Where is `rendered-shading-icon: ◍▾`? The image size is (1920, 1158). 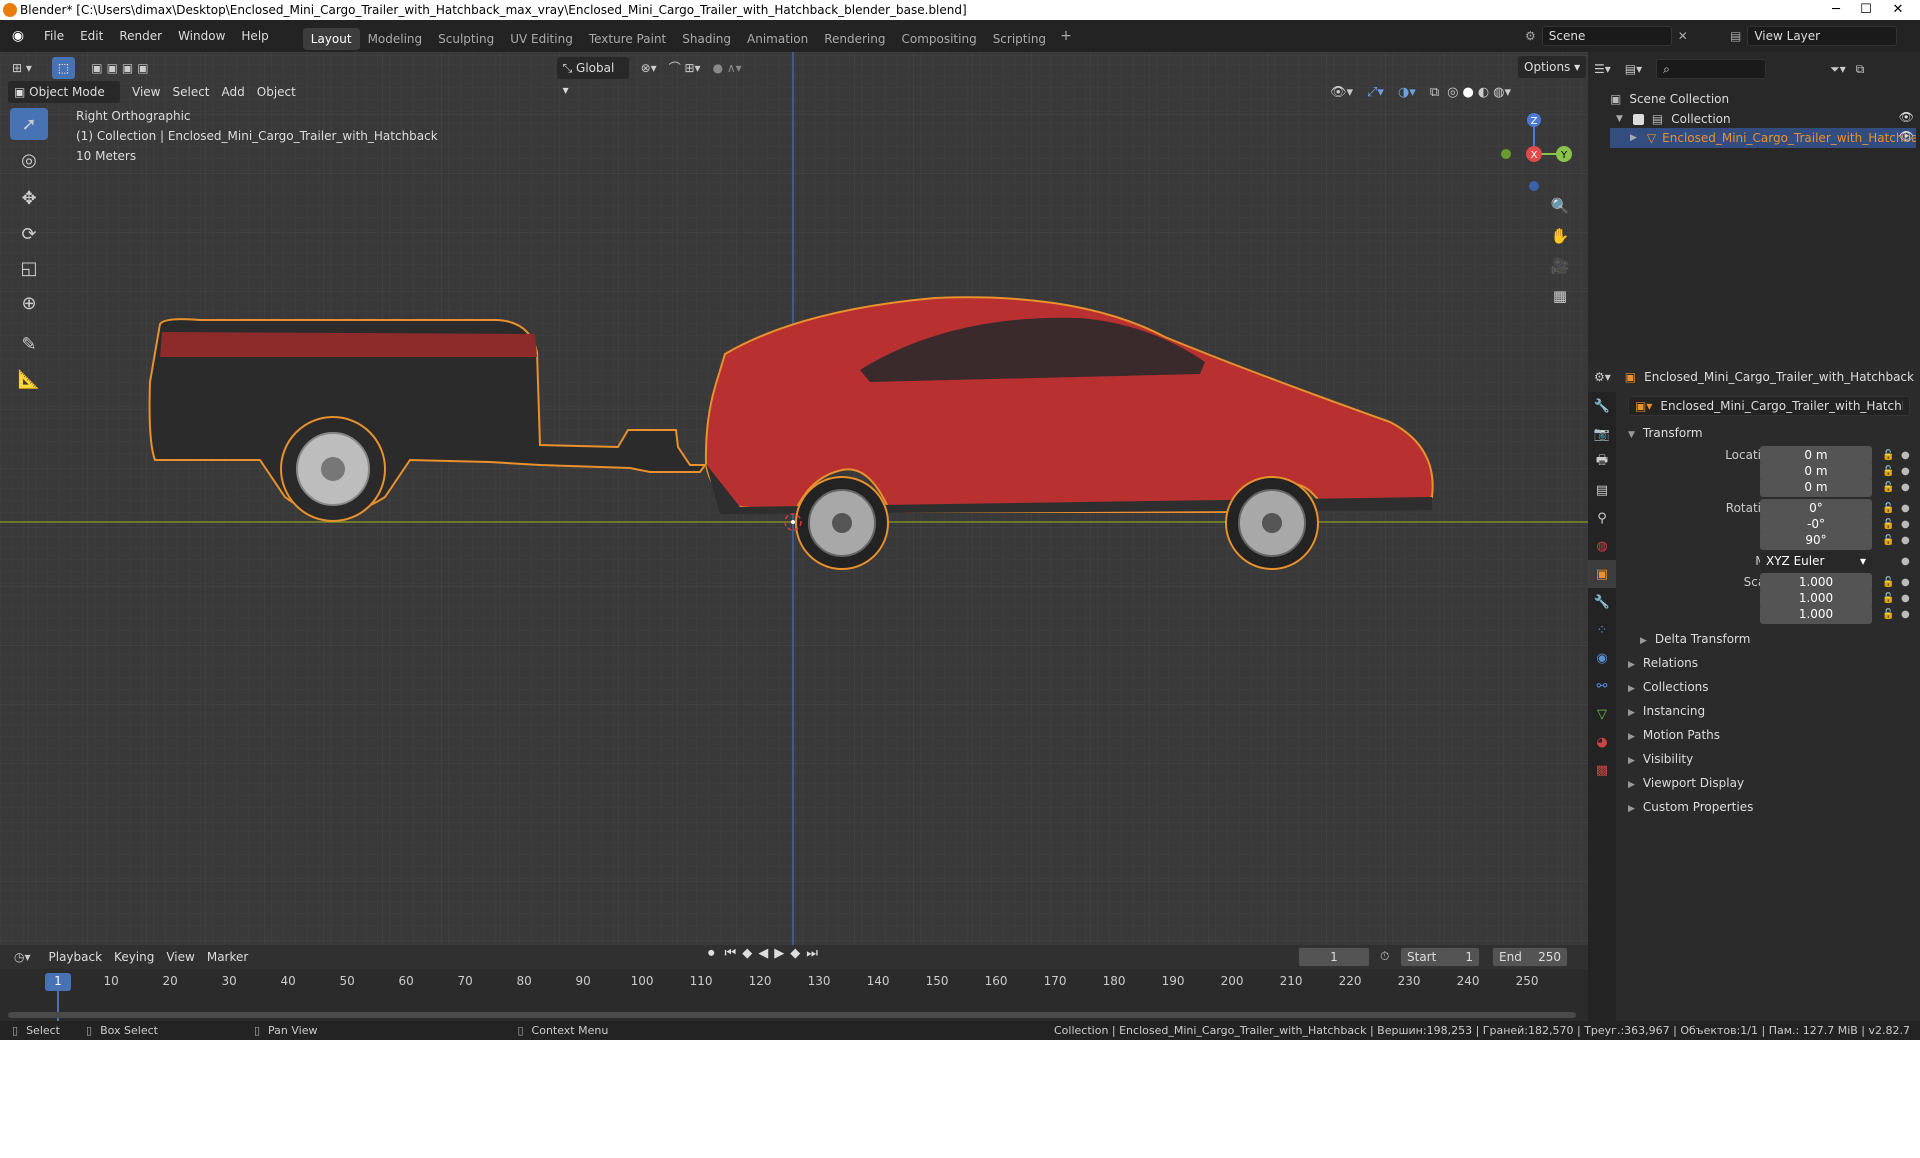
rendered-shading-icon: ◍▾ is located at coordinates (1502, 92).